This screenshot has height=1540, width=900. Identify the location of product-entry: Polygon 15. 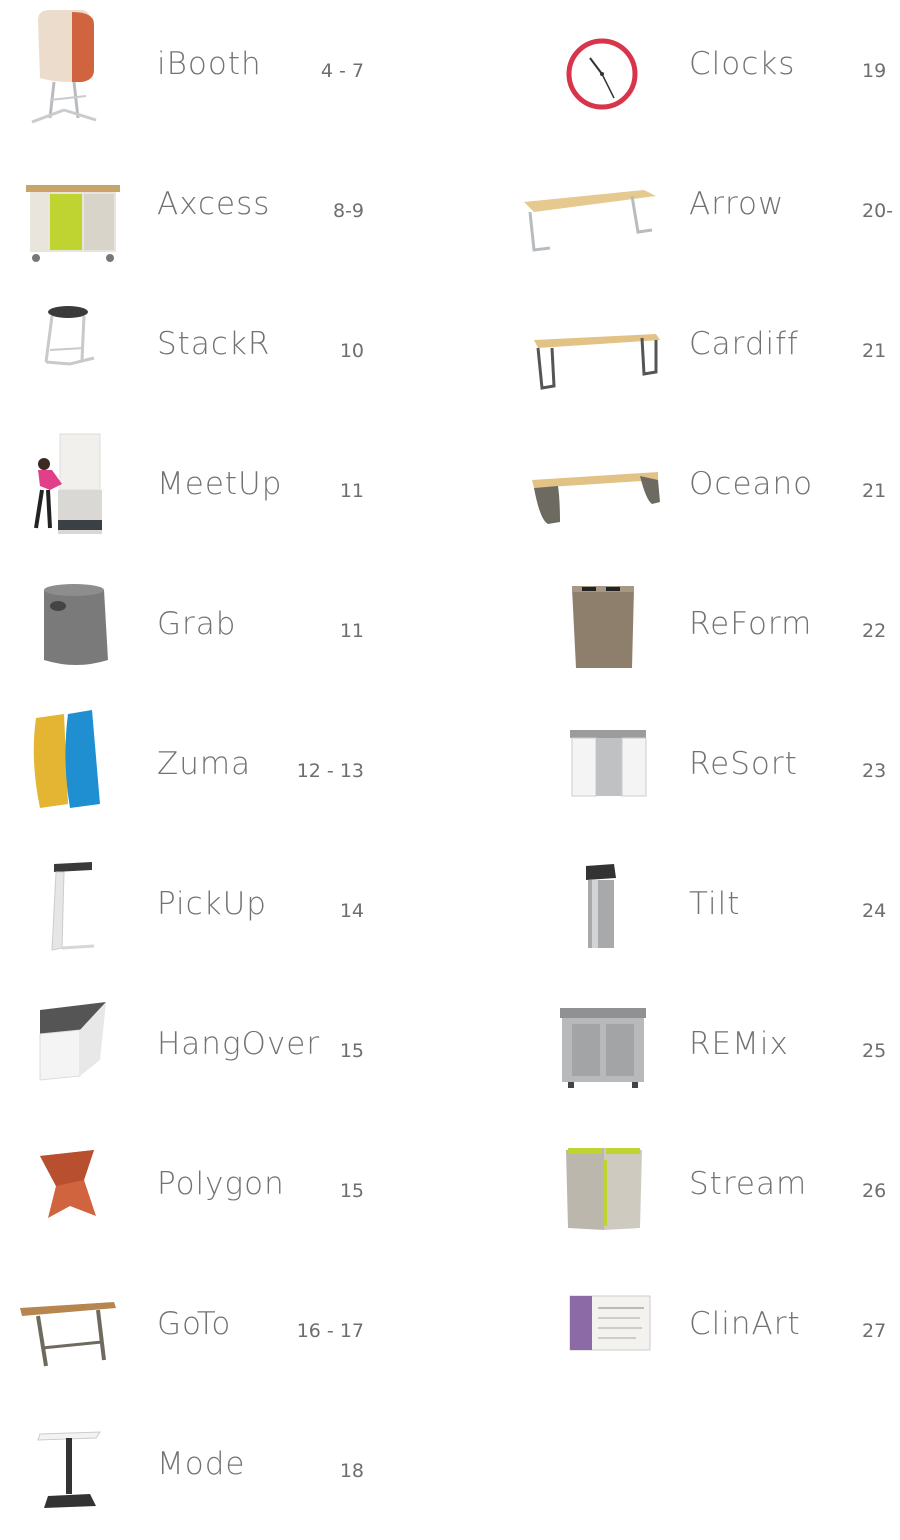
(225, 1190).